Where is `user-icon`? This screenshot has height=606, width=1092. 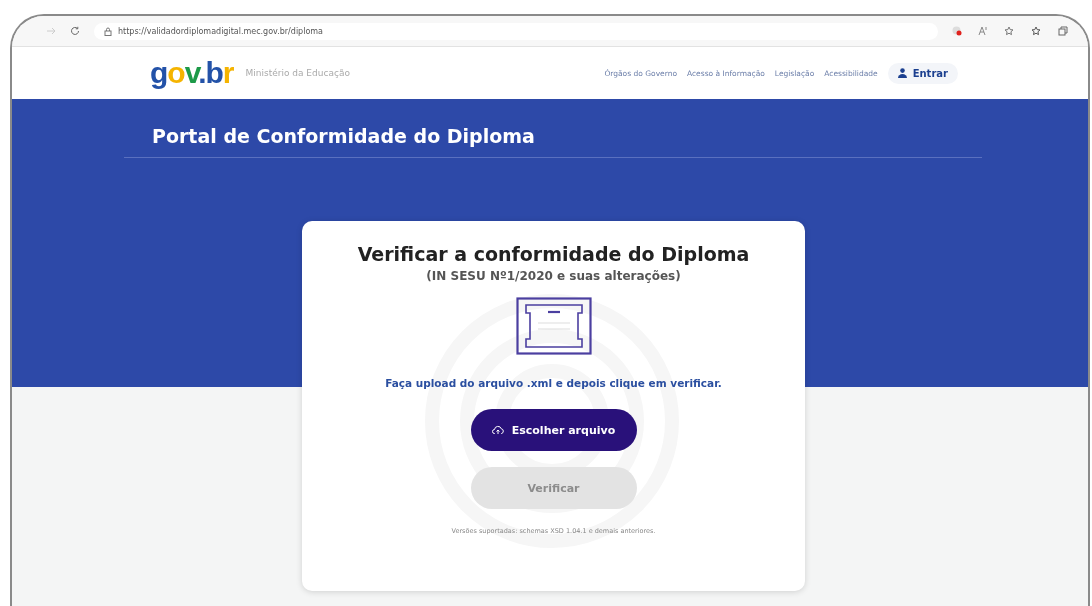 user-icon is located at coordinates (902, 73).